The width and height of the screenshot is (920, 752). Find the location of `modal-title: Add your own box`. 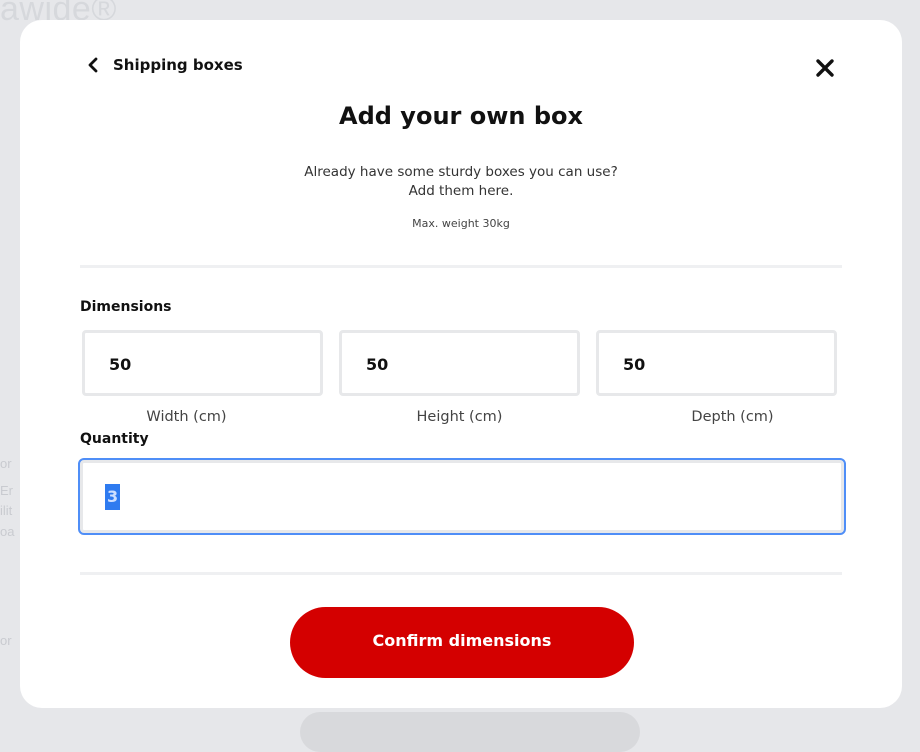

modal-title: Add your own box is located at coordinates (461, 116).